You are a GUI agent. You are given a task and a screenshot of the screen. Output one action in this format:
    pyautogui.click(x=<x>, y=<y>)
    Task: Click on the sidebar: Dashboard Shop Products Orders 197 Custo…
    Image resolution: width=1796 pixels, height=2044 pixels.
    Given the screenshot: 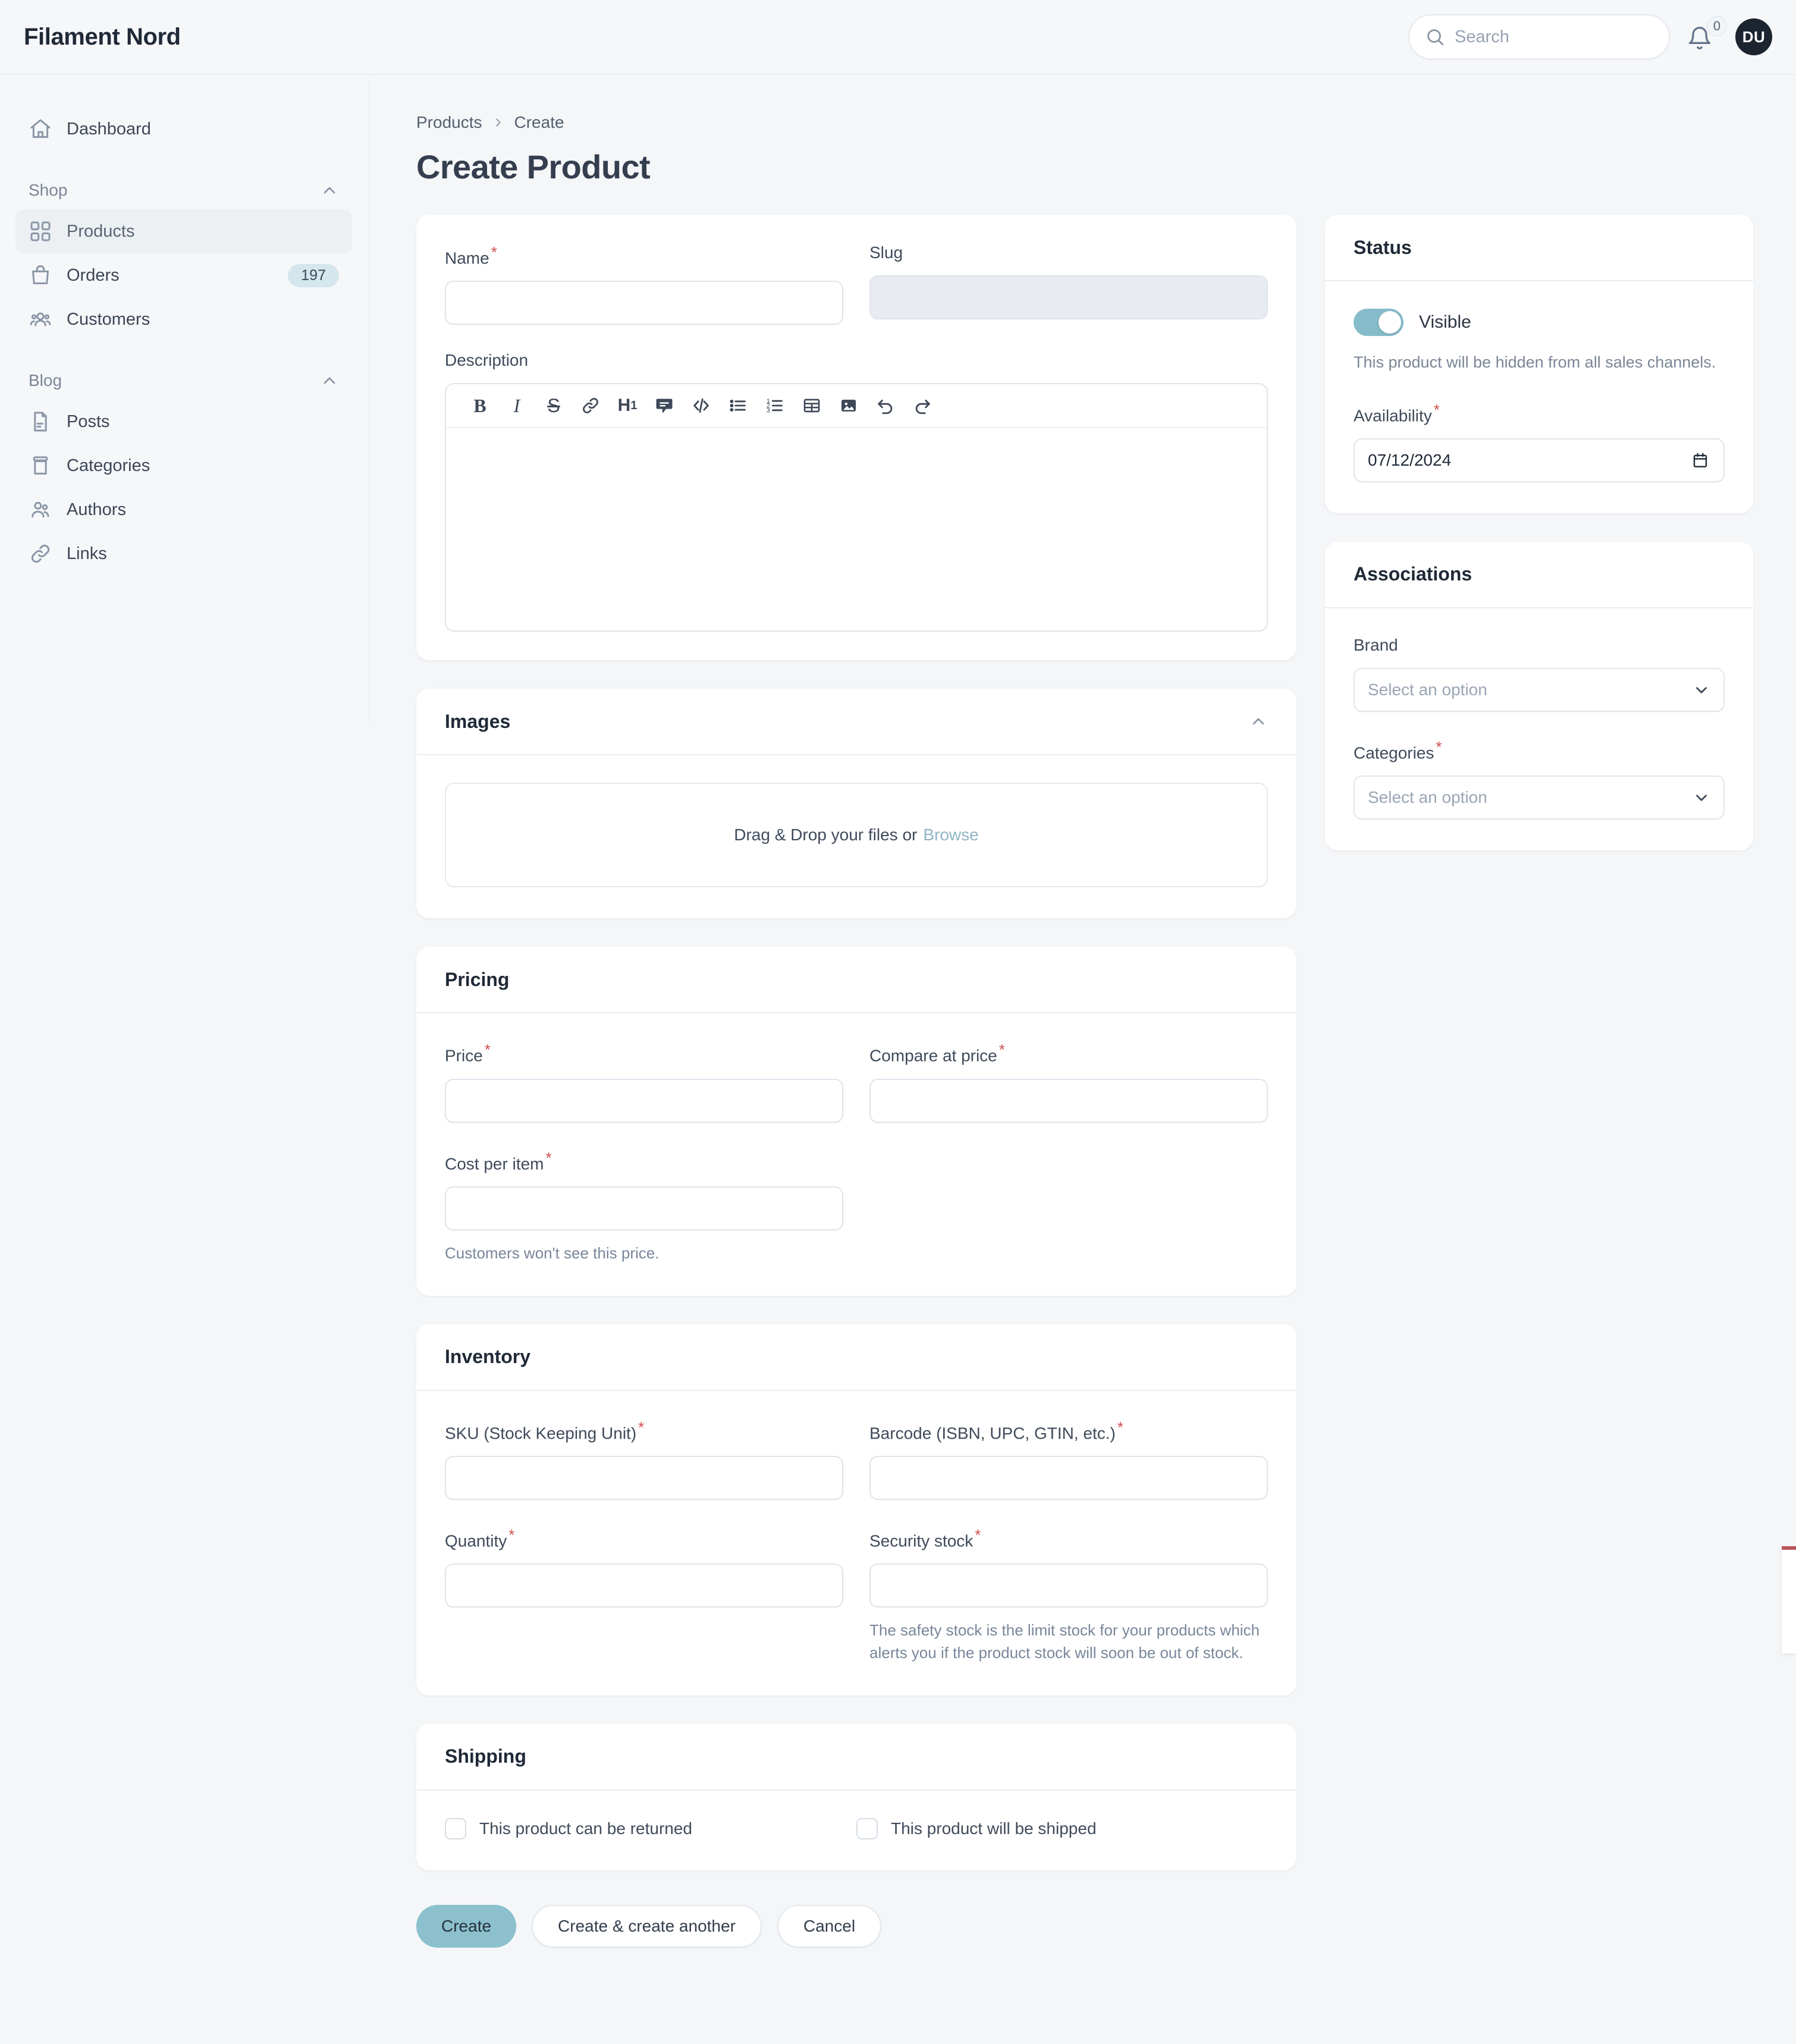 What is the action you would take?
    pyautogui.click(x=185, y=398)
    